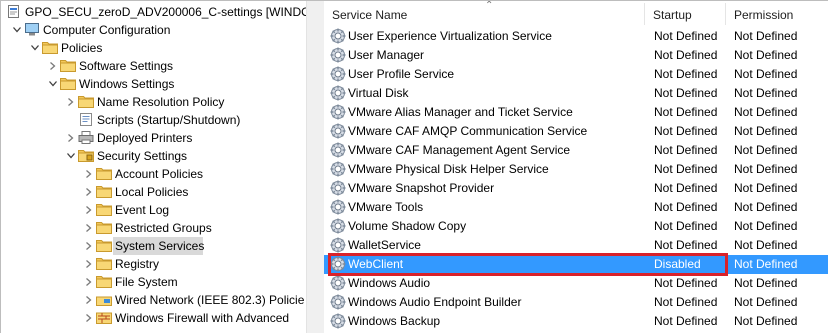 This screenshot has height=333, width=828. I want to click on tree-node: Policies, so click(153, 48).